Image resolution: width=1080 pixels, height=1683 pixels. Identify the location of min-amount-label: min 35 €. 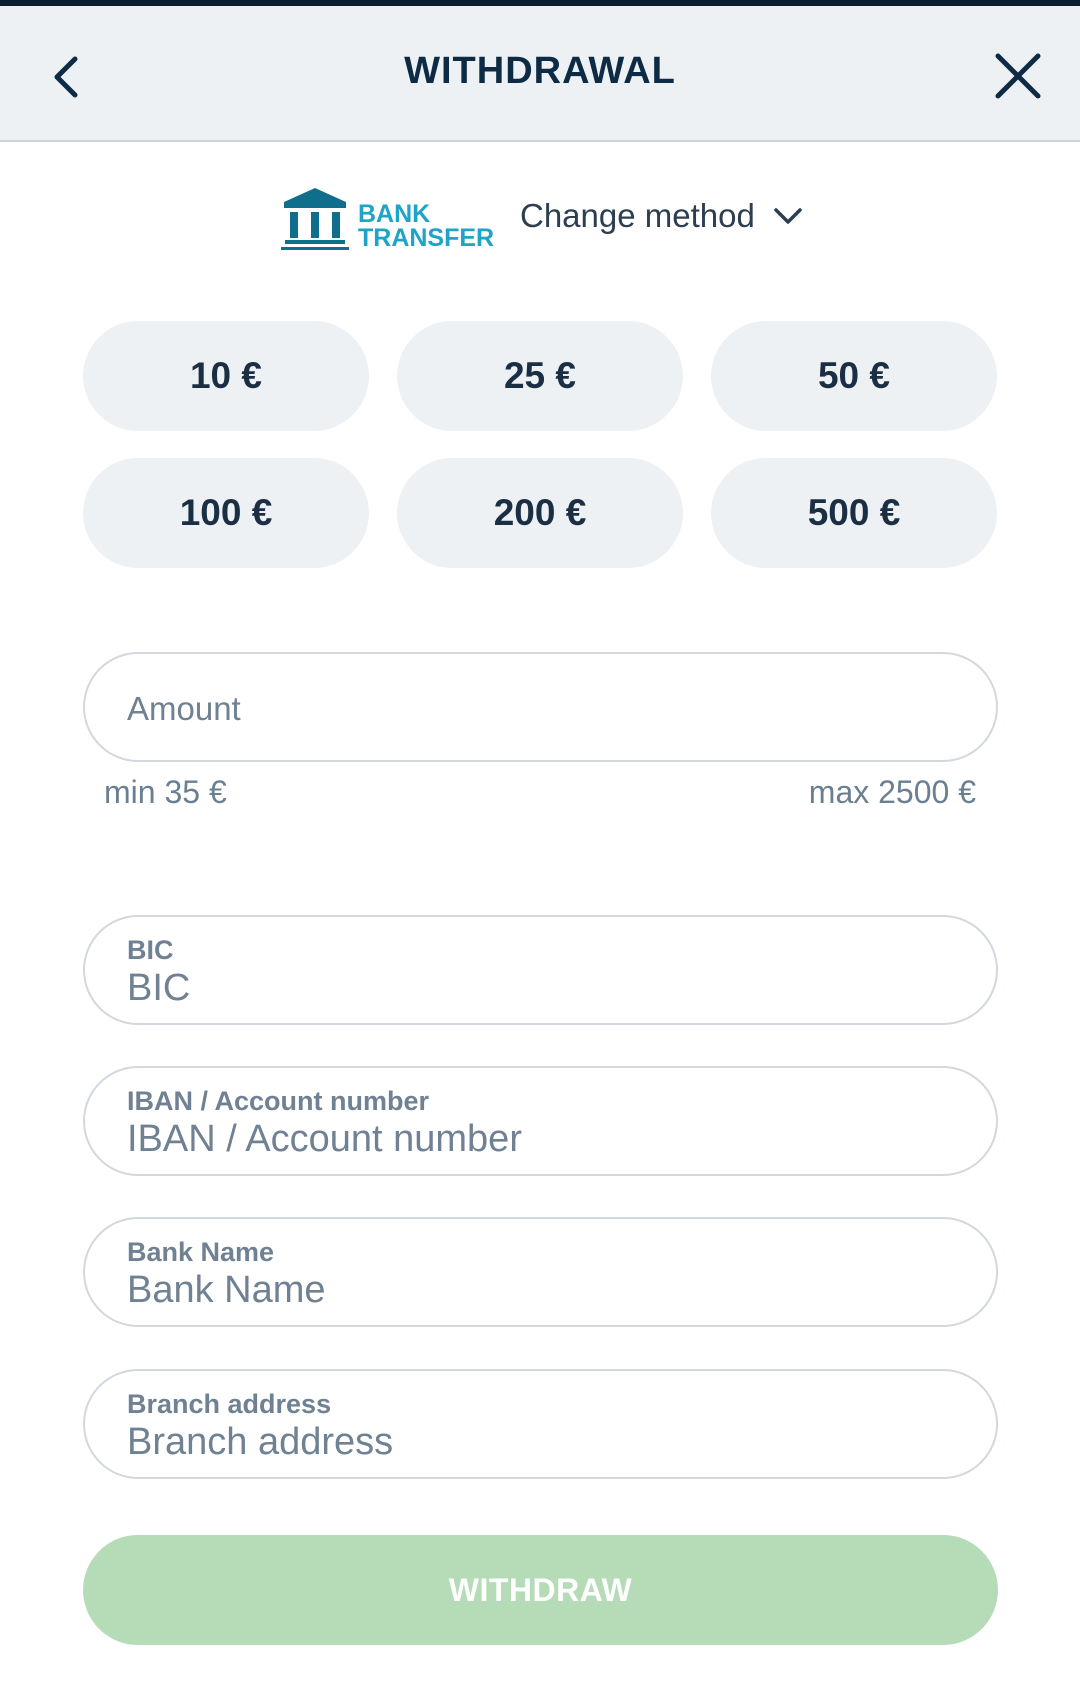
(165, 792).